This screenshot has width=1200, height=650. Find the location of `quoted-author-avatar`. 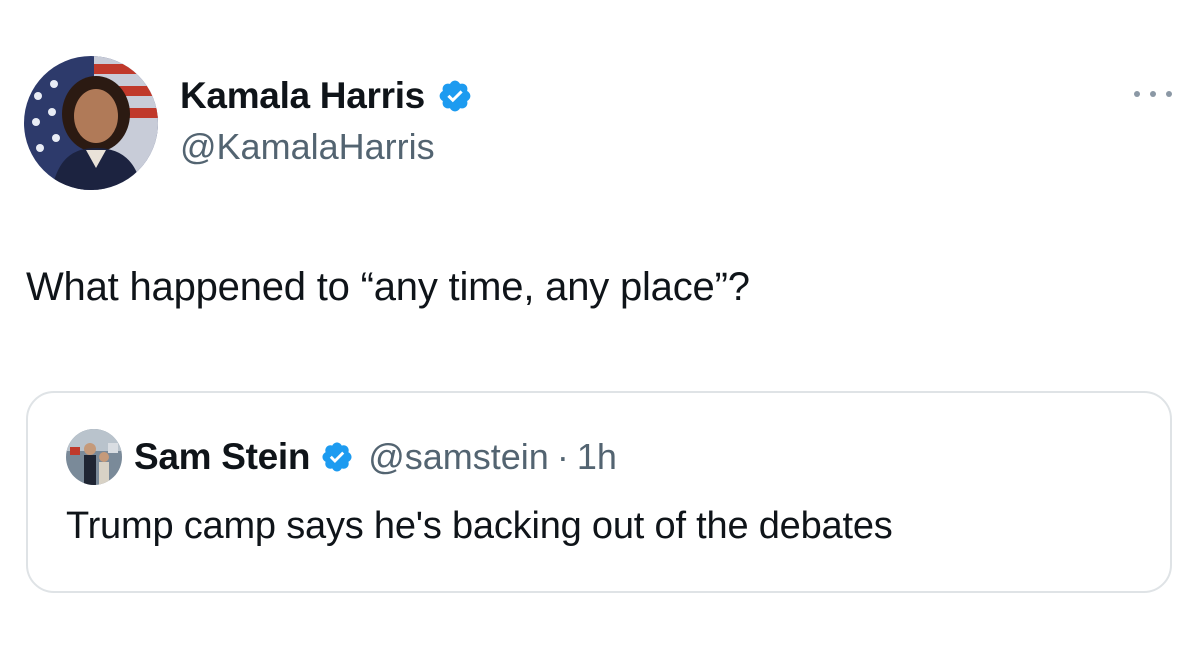

quoted-author-avatar is located at coordinates (94, 457).